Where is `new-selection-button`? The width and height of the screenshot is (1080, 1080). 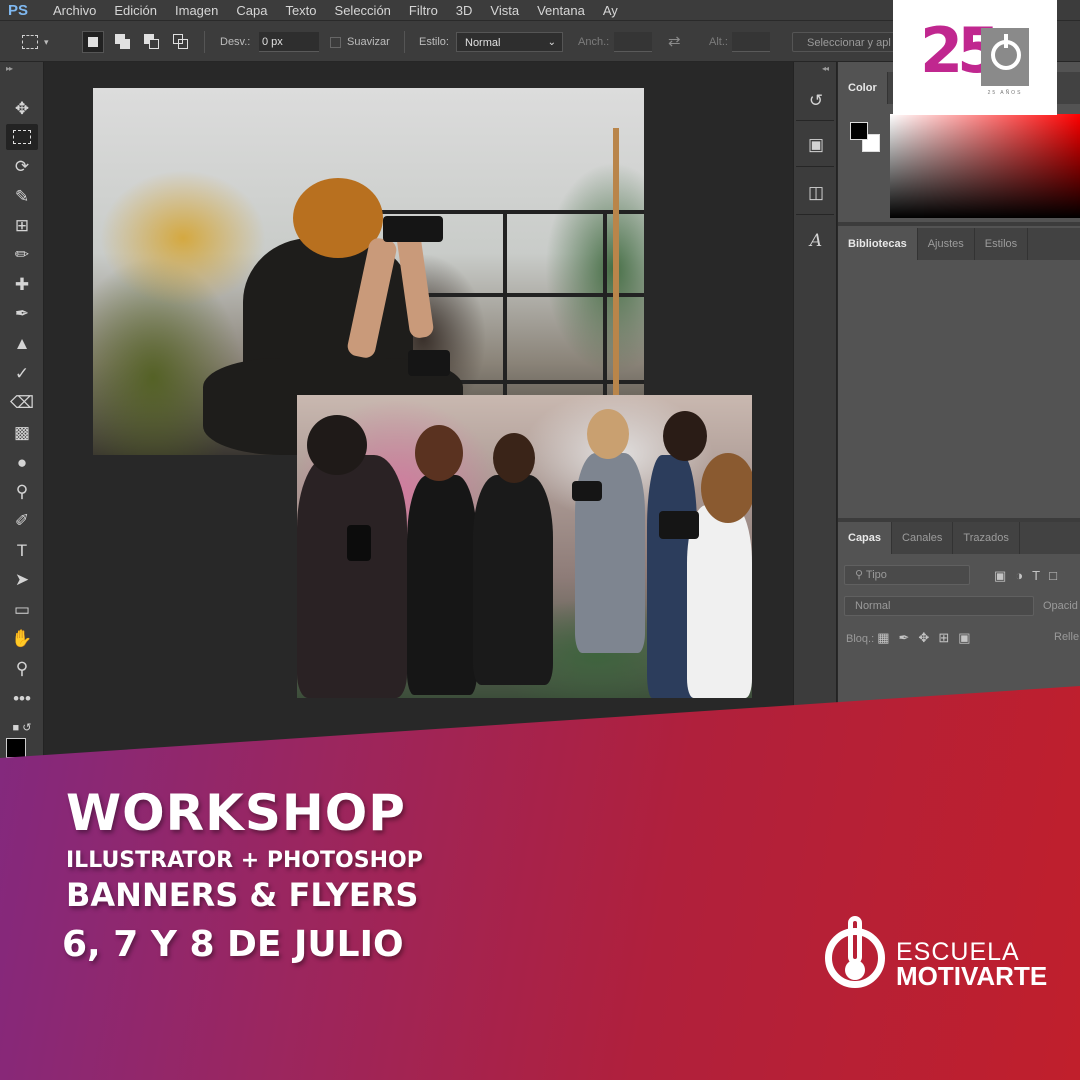
new-selection-button is located at coordinates (93, 42).